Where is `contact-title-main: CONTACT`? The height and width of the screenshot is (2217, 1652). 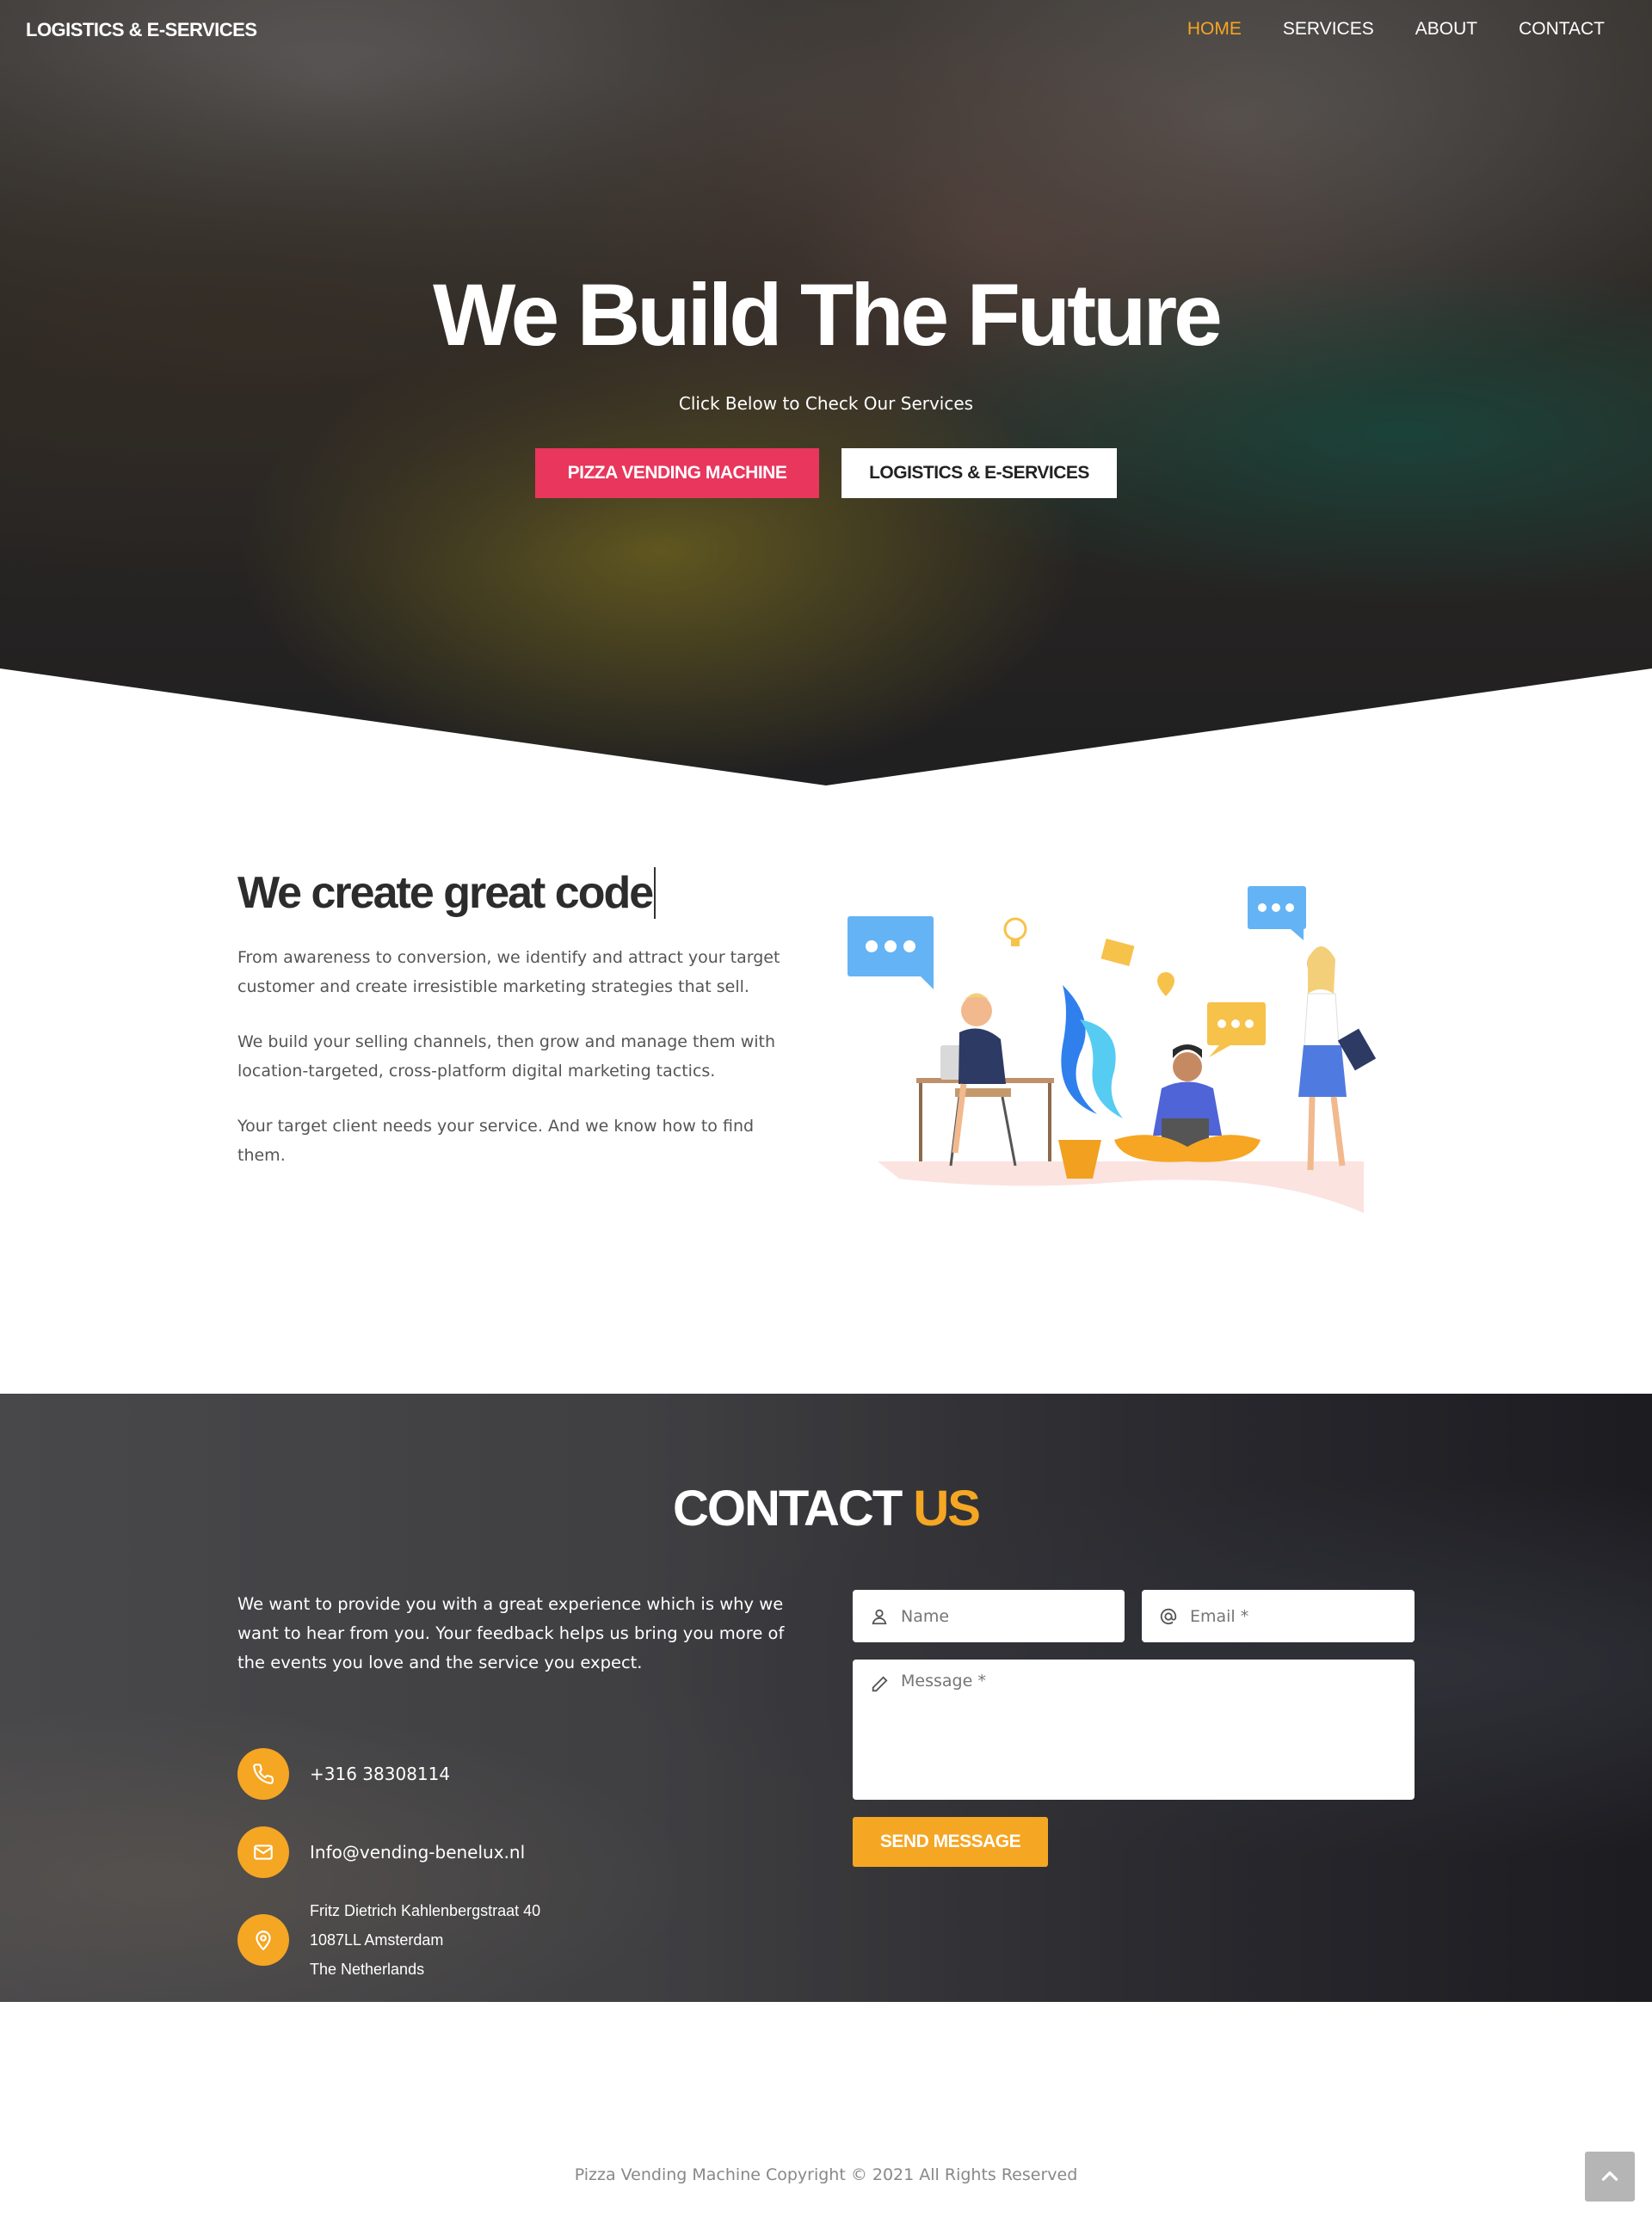 contact-title-main: CONTACT is located at coordinates (788, 1509).